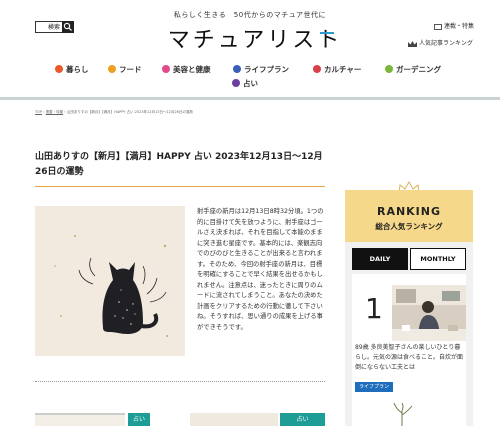  What do you see at coordinates (374, 308) in the screenshot?
I see `ranking-number: 1` at bounding box center [374, 308].